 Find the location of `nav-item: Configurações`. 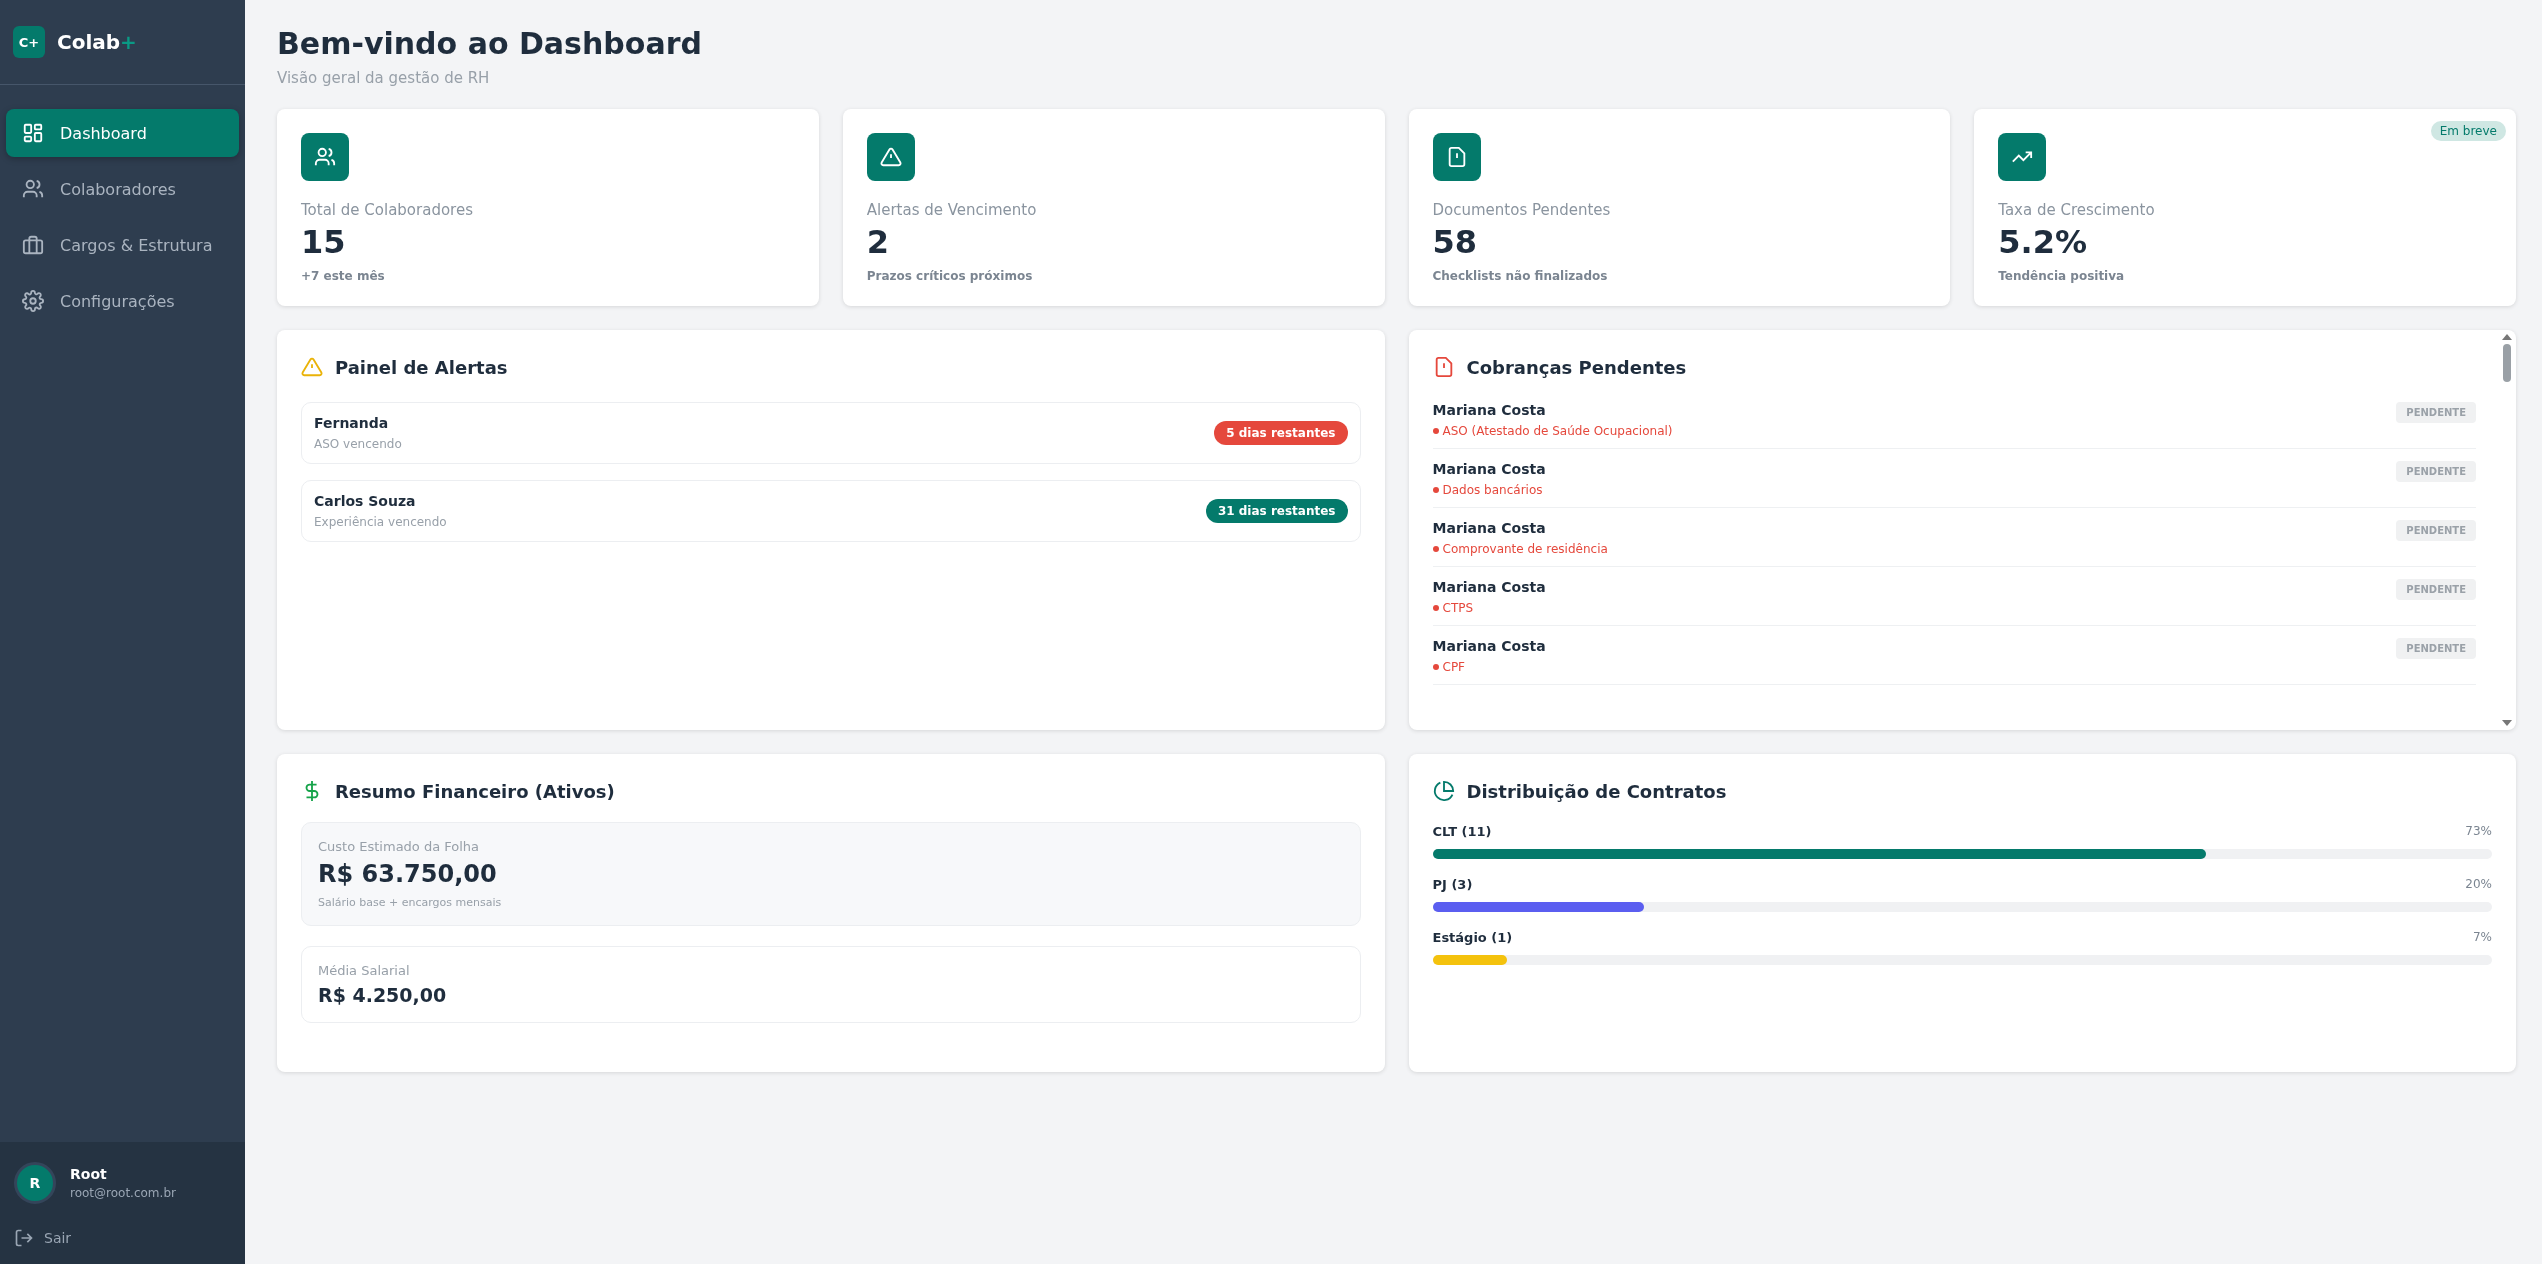

nav-item: Configurações is located at coordinates (122, 301).